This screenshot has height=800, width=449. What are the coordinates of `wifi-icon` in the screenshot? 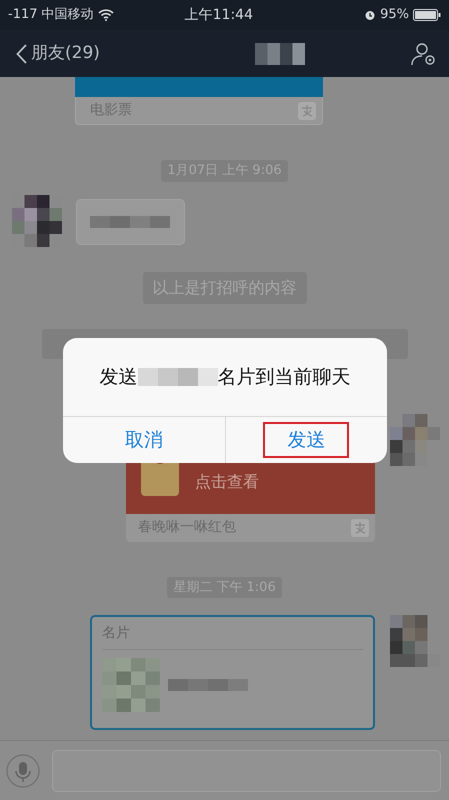 It's located at (106, 15).